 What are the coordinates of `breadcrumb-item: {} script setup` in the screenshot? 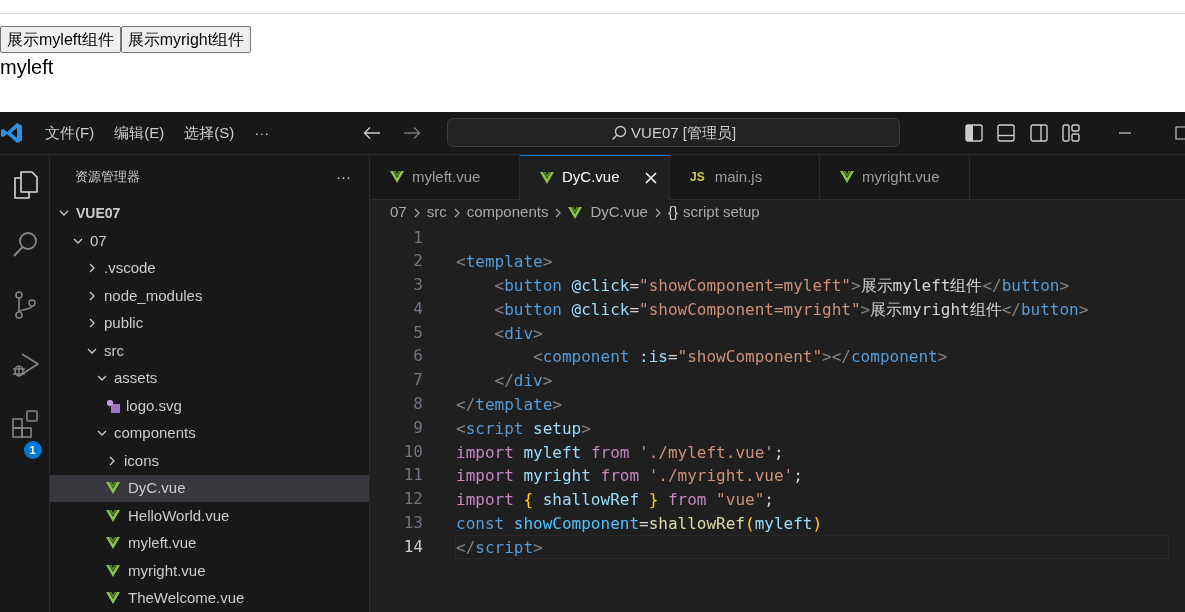 It's located at (713, 212).